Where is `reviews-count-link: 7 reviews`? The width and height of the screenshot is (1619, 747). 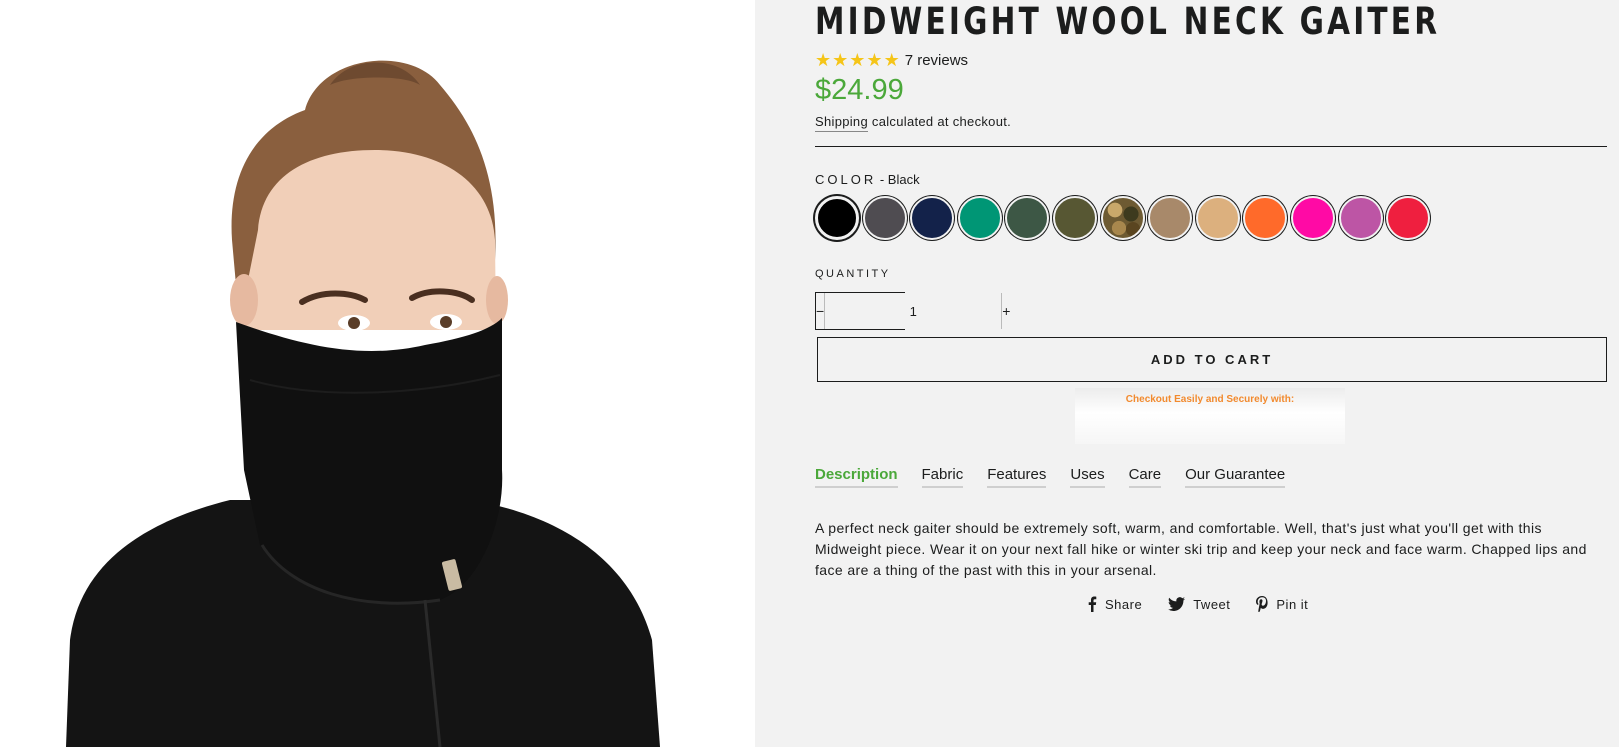 reviews-count-link: 7 reviews is located at coordinates (936, 60).